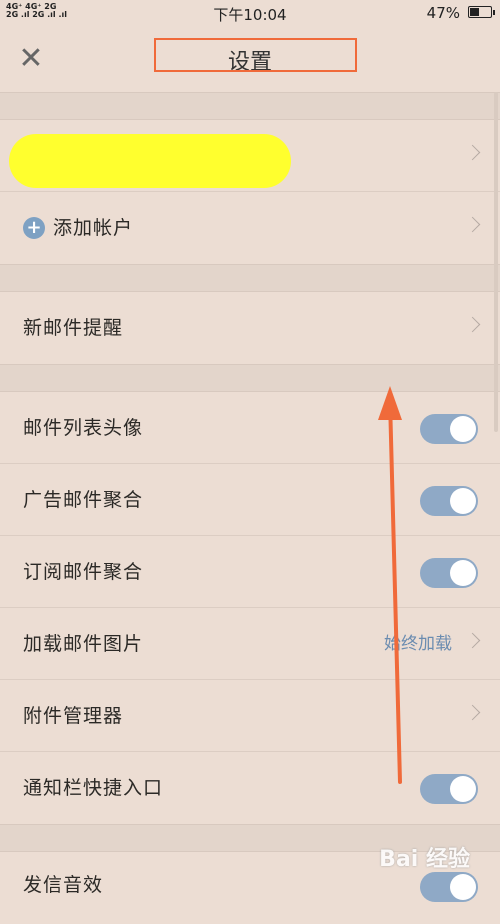 The height and width of the screenshot is (924, 500). Describe the element at coordinates (250, 788) in the screenshot. I see `notification-shortcut-row: 通知栏快捷入口` at that location.